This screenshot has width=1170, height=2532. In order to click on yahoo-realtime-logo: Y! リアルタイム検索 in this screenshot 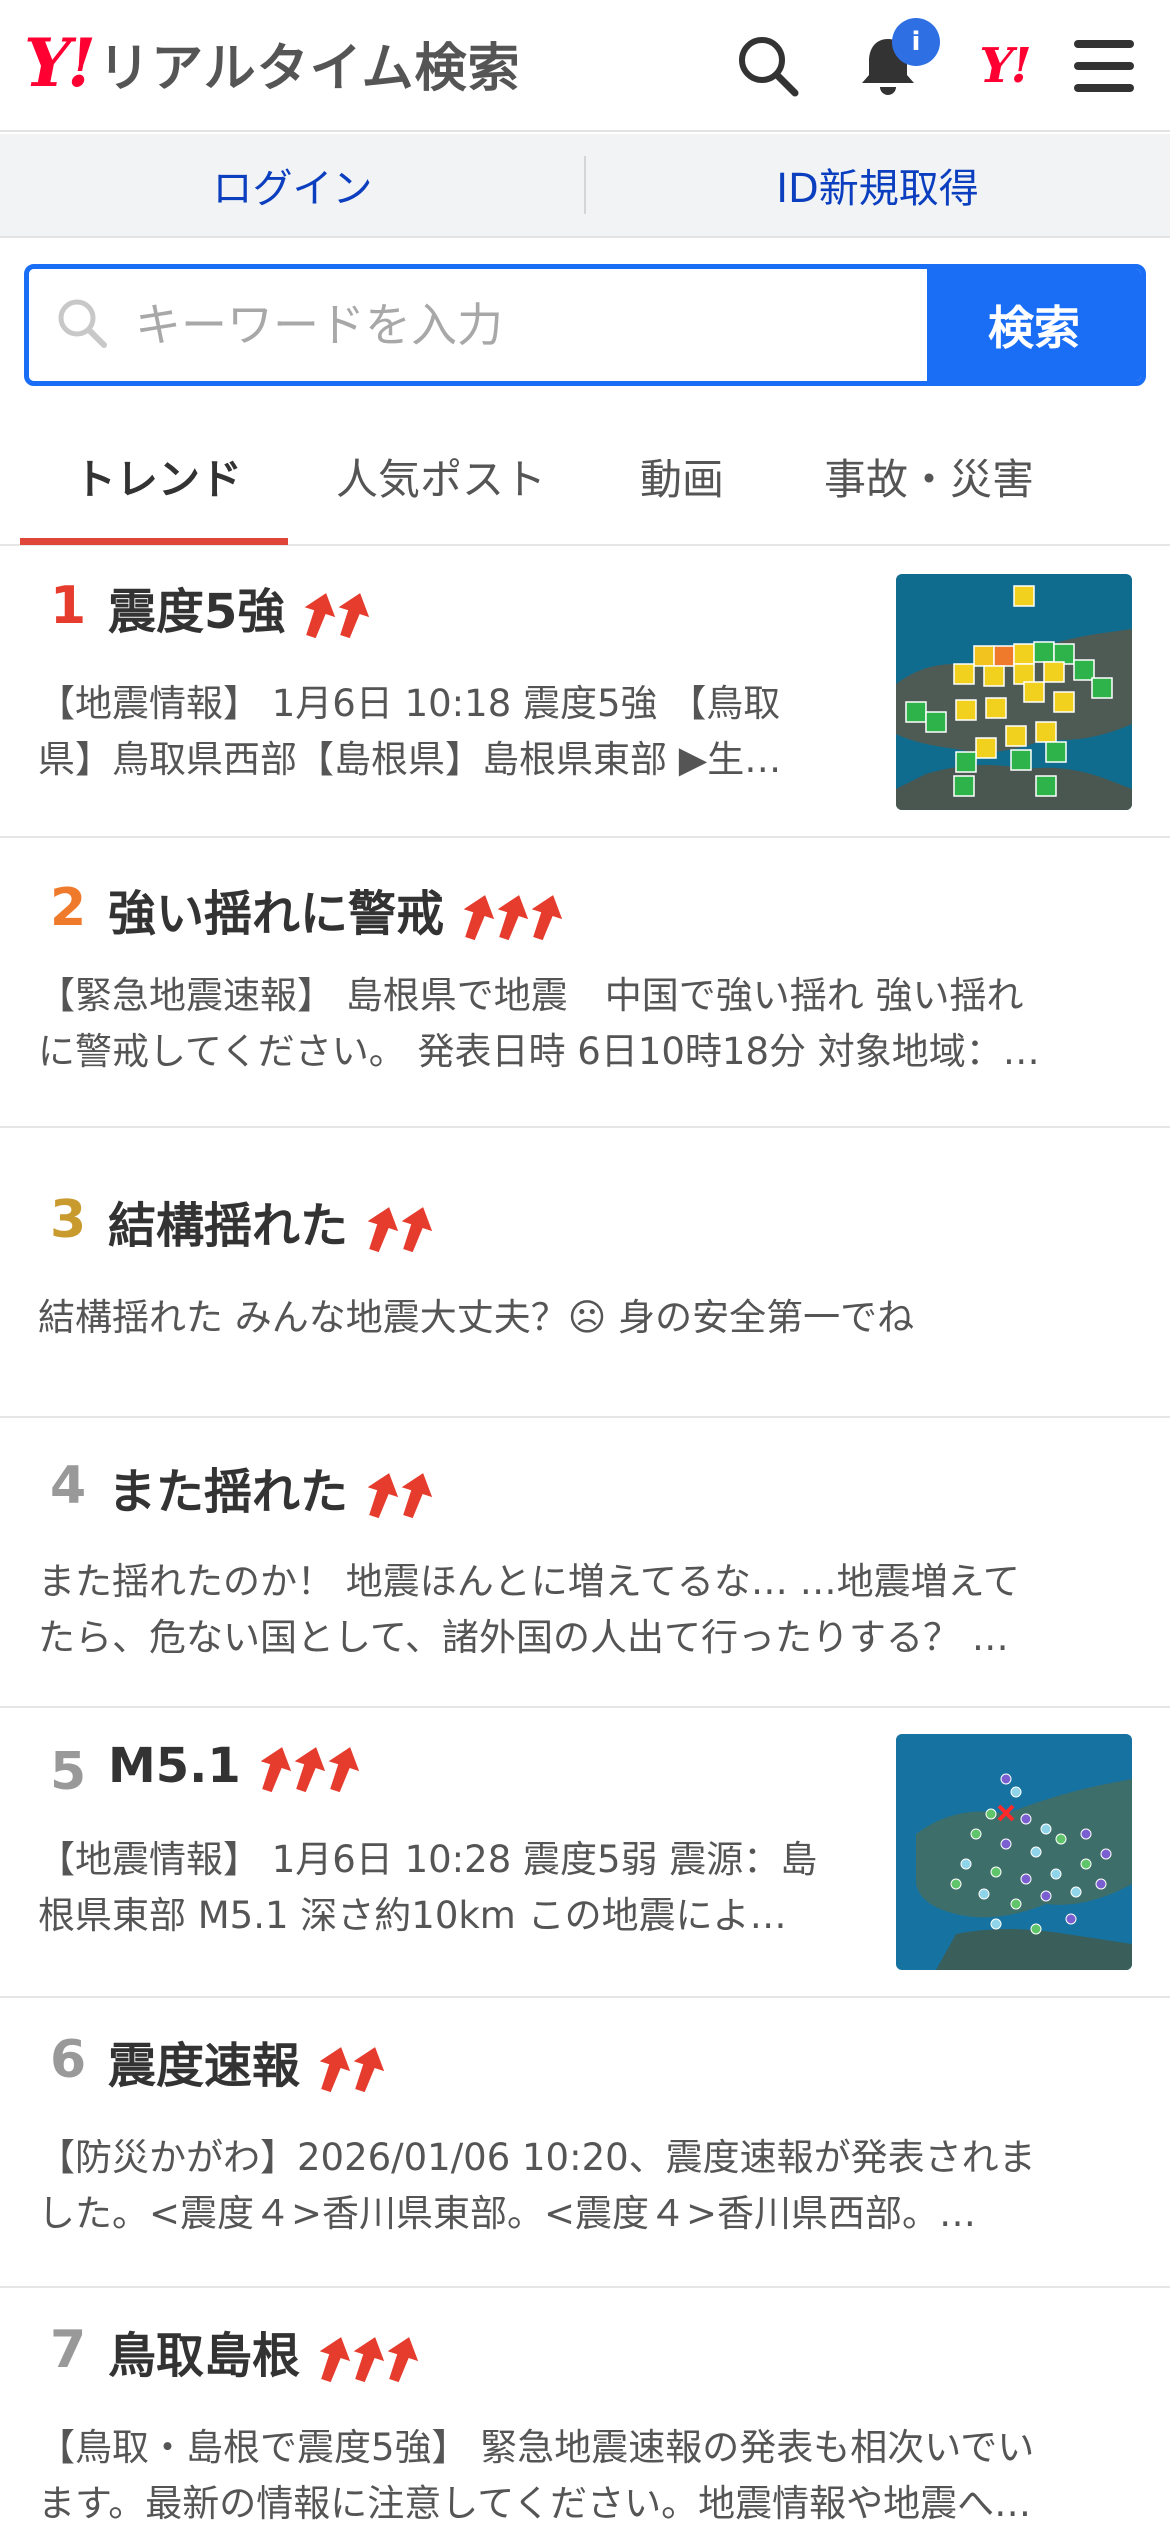, I will do `click(272, 63)`.